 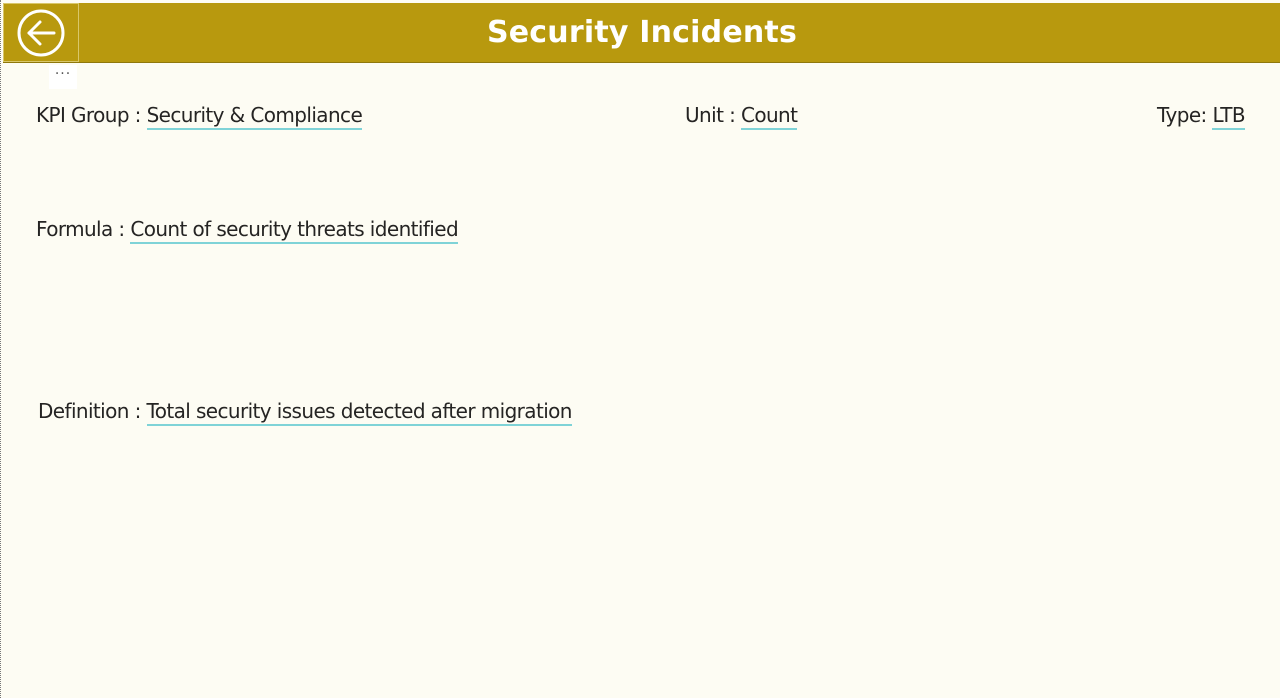 I want to click on page-title: Security Incidents, so click(x=642, y=32).